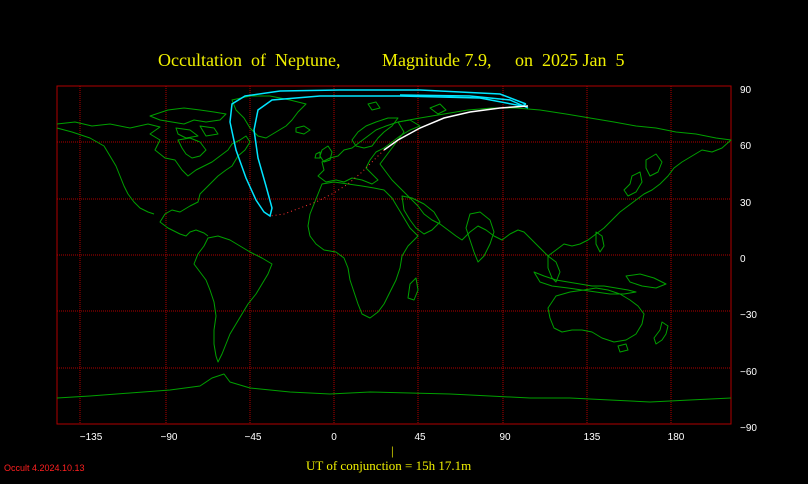 The image size is (808, 484). What do you see at coordinates (746, 90) in the screenshot?
I see `lat-tick-label: 90` at bounding box center [746, 90].